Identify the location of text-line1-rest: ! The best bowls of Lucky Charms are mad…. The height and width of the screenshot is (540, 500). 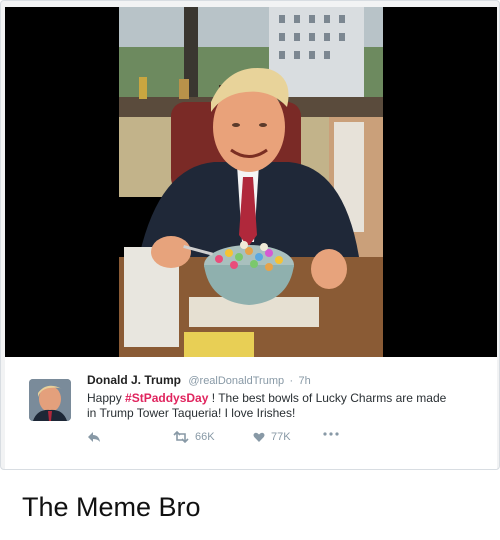
(327, 398).